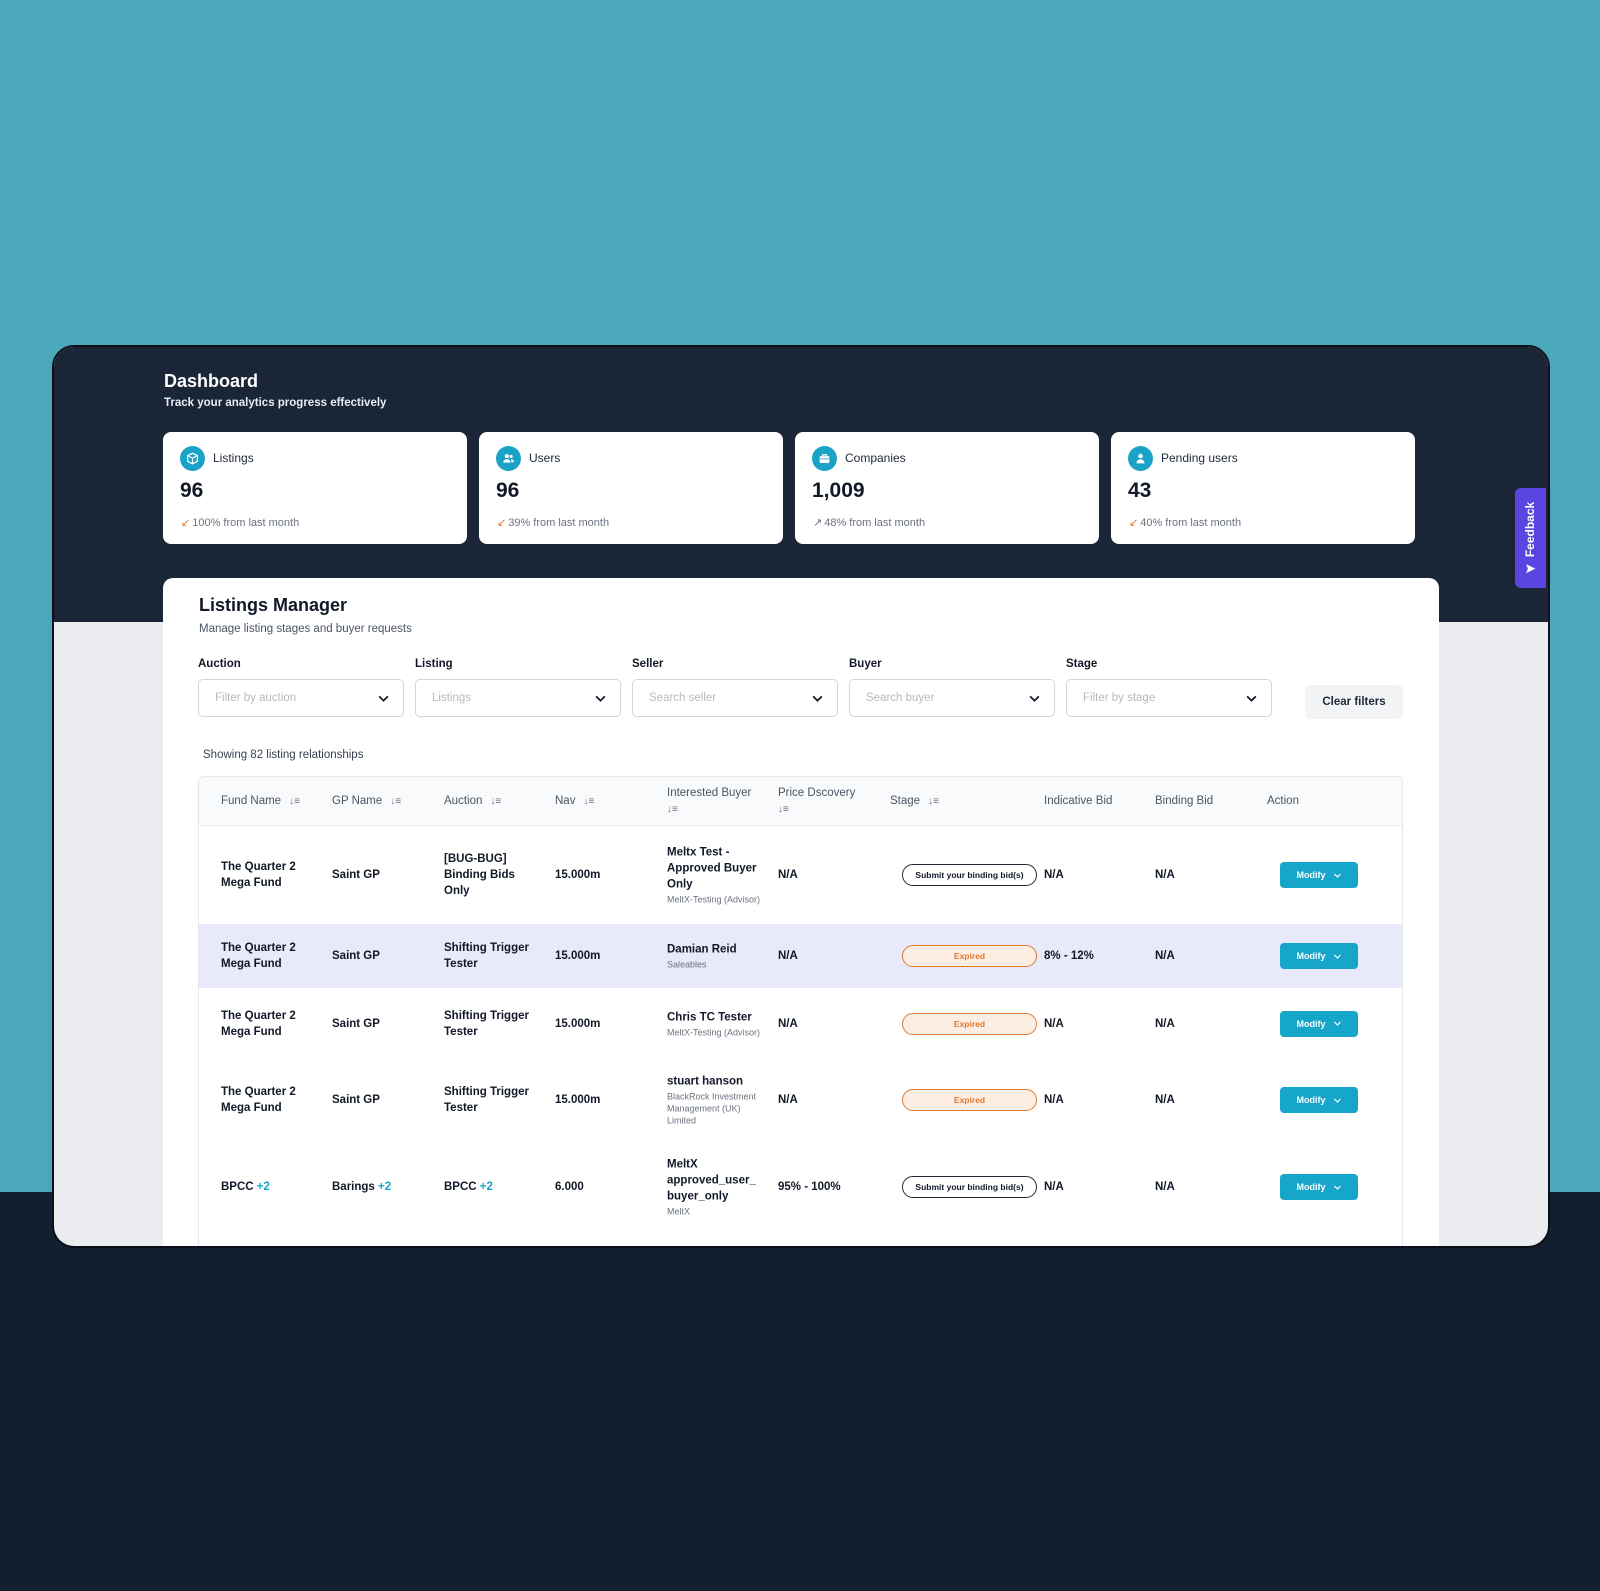  Describe the element at coordinates (875, 458) in the screenshot. I see `stat-label: Companies` at that location.